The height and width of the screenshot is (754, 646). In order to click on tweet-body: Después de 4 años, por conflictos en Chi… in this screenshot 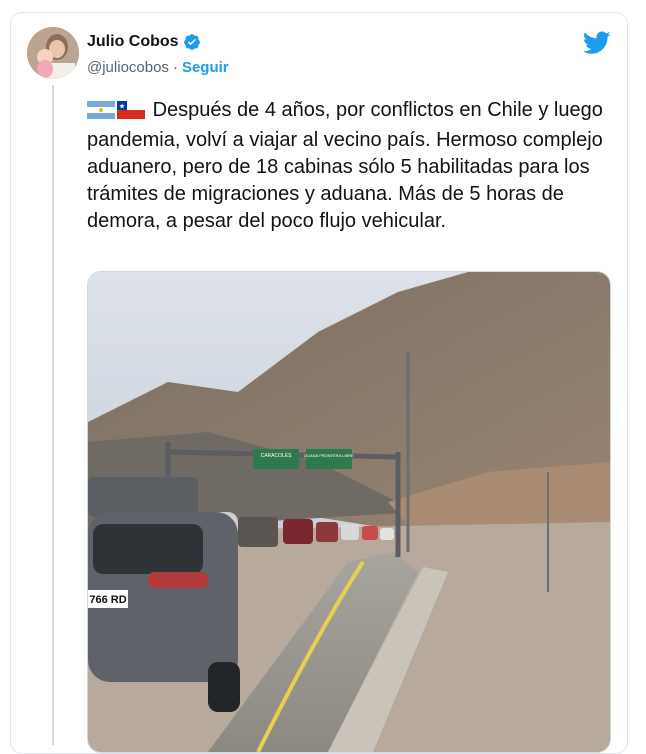, I will do `click(345, 165)`.